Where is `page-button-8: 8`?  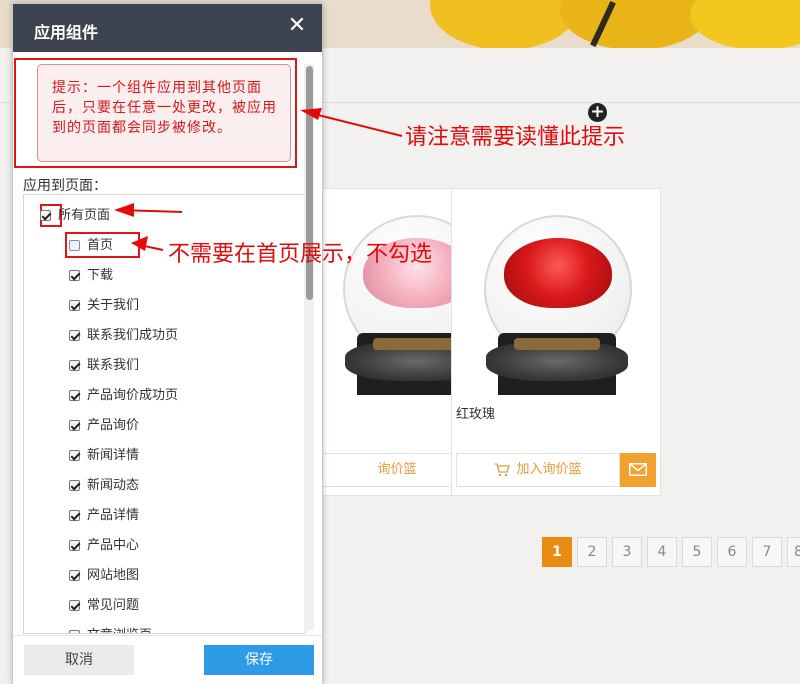 page-button-8: 8 is located at coordinates (793, 552).